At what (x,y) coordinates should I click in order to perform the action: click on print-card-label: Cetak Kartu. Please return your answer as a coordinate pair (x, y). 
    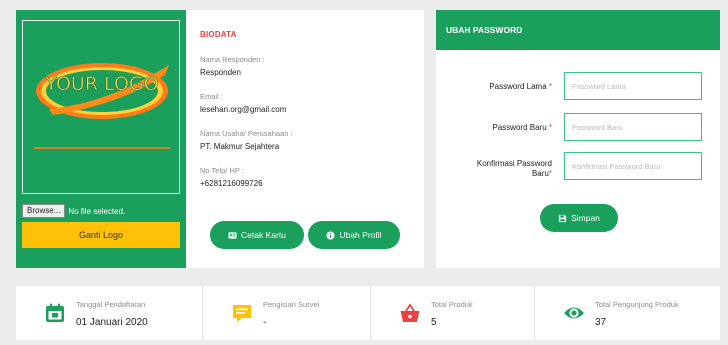
    Looking at the image, I should click on (263, 235).